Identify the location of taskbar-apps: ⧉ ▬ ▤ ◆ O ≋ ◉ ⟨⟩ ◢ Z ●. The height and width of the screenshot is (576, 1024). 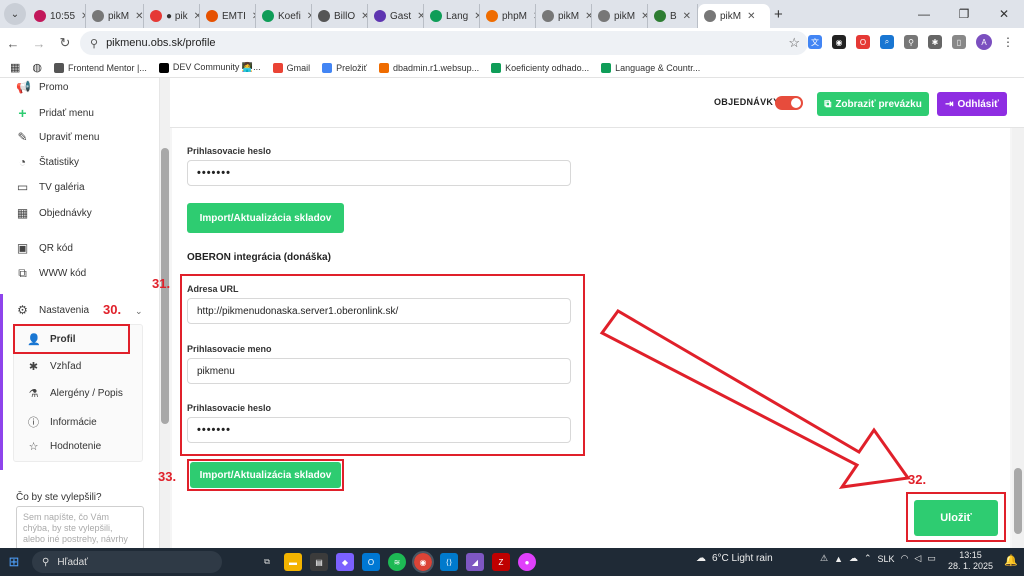
(397, 562).